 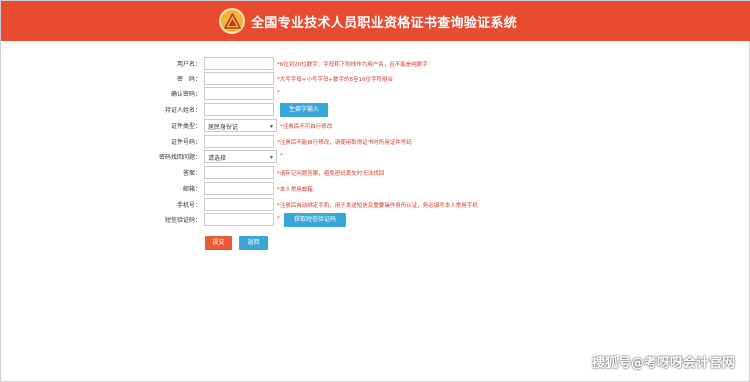 I want to click on system-logo-icon, so click(x=232, y=21).